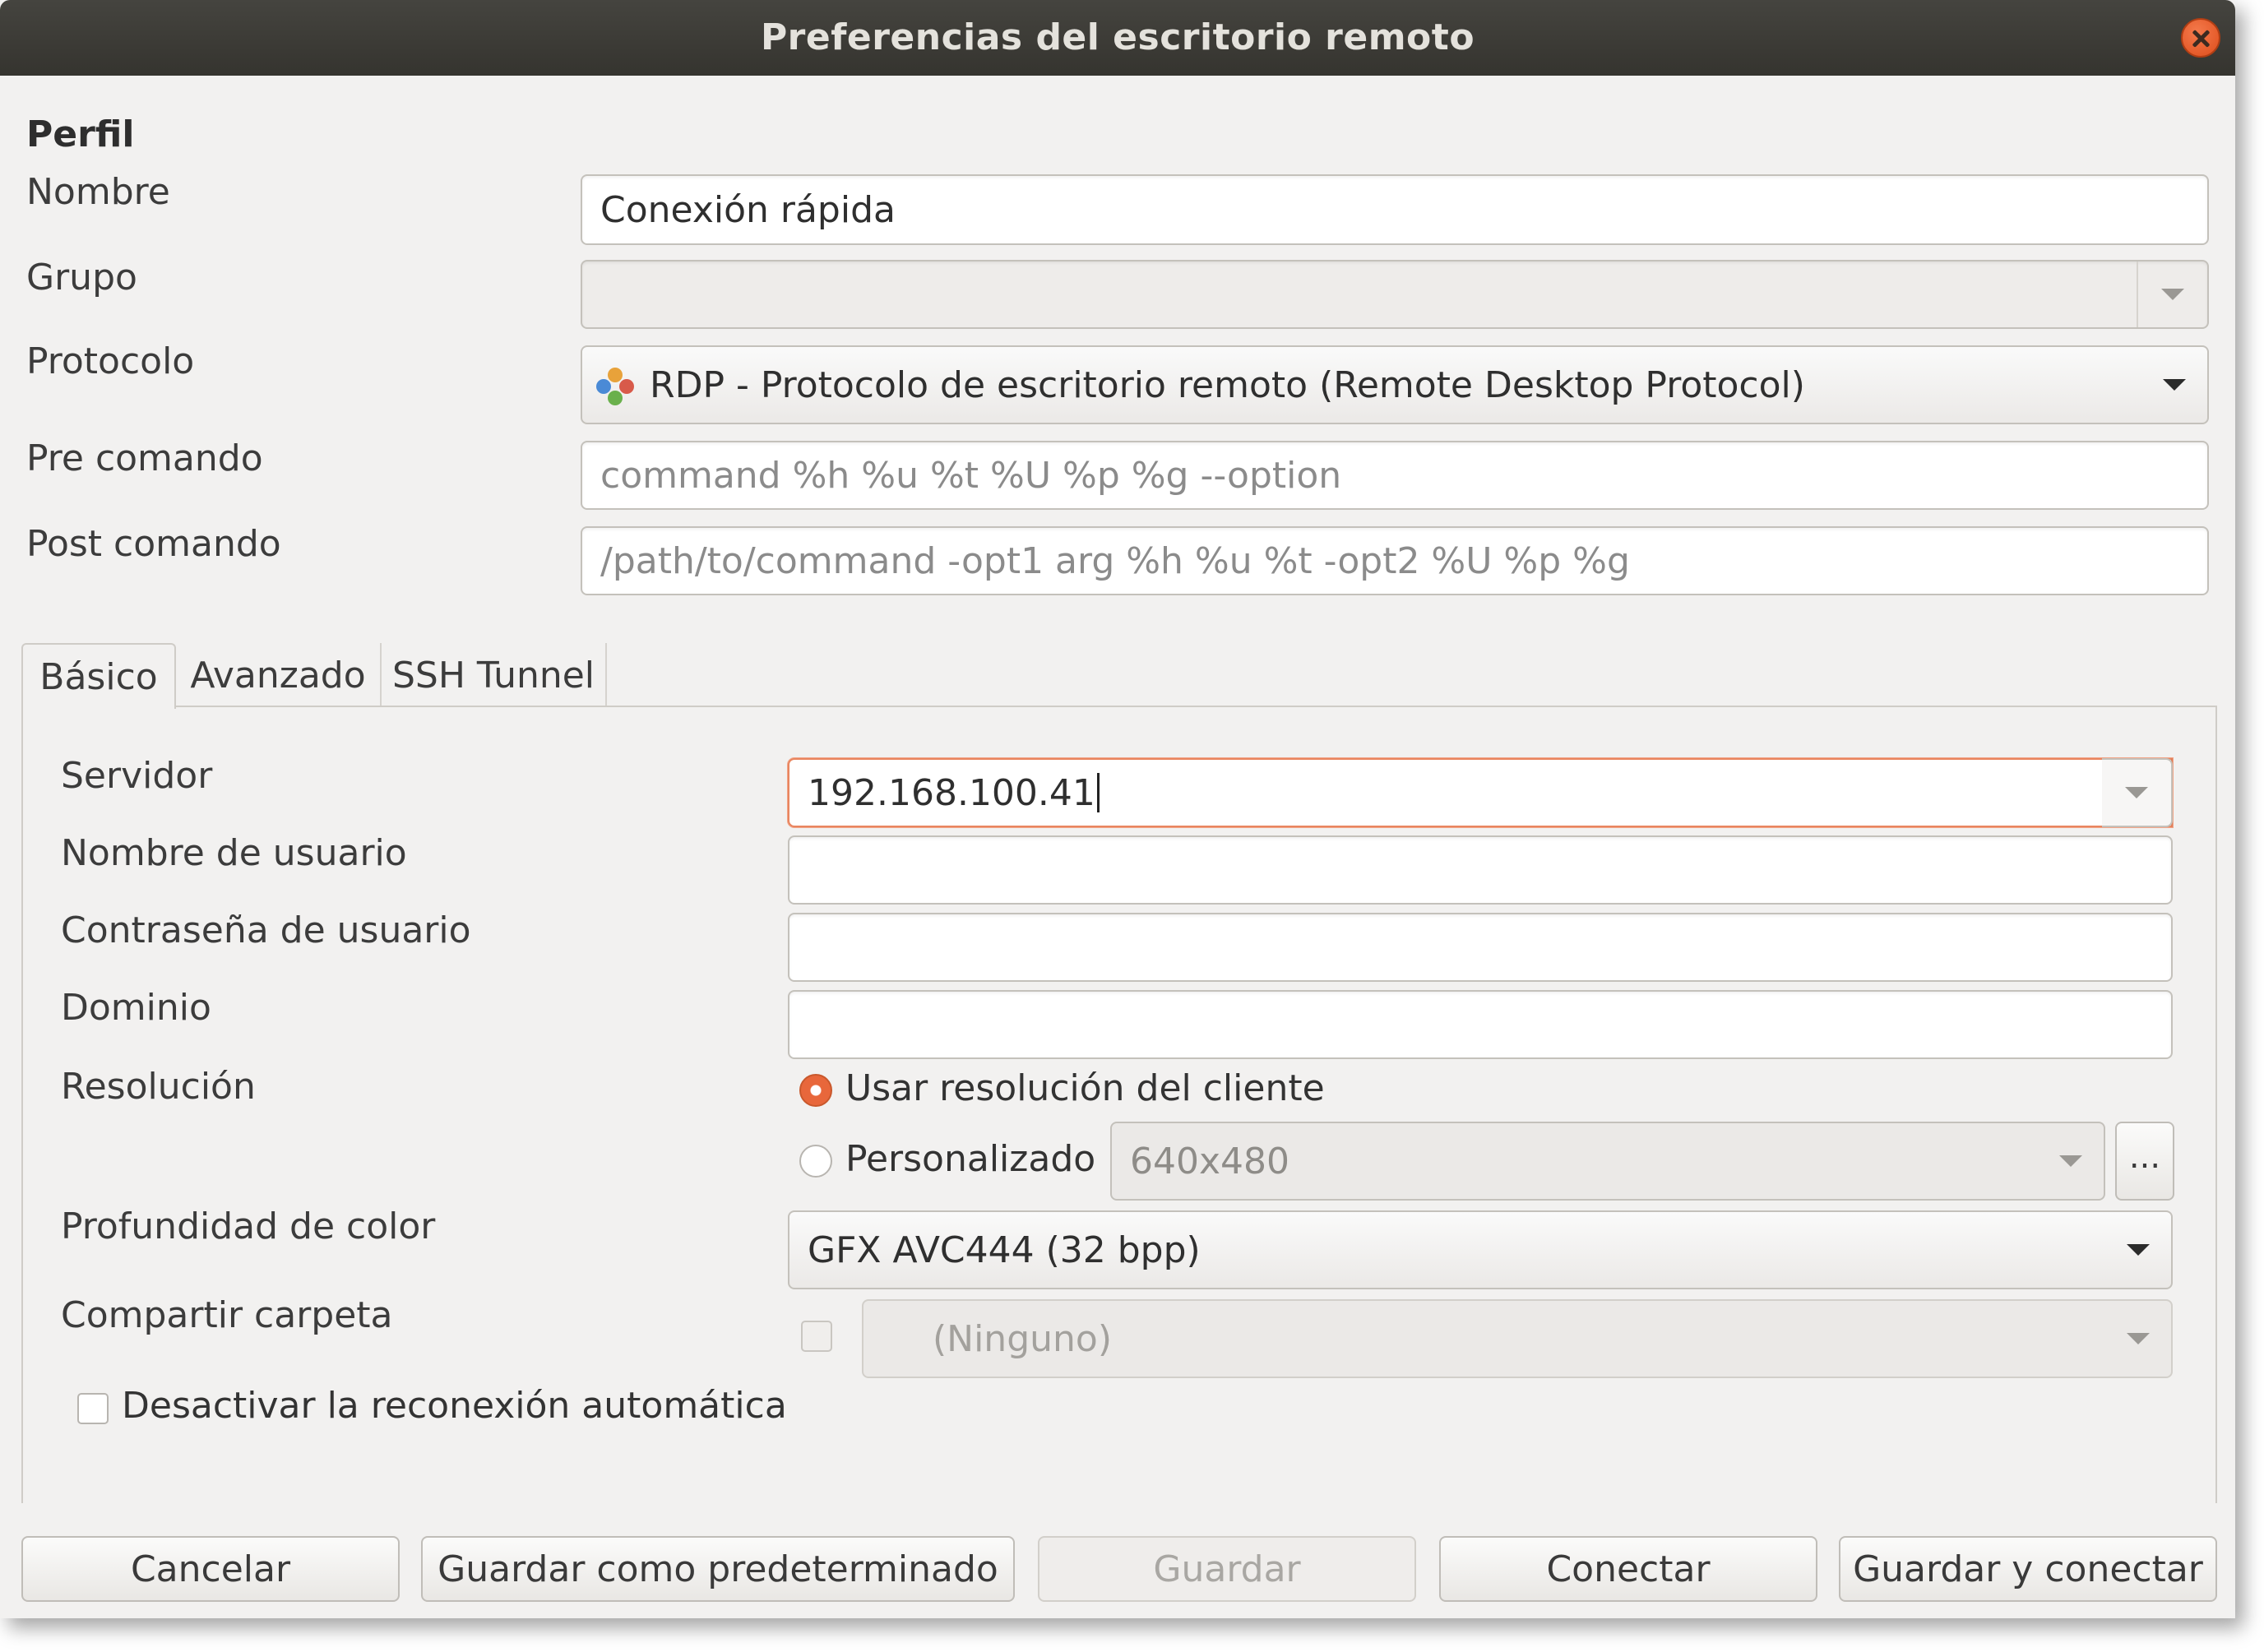  I want to click on resolution-label: Resolución, so click(158, 1087).